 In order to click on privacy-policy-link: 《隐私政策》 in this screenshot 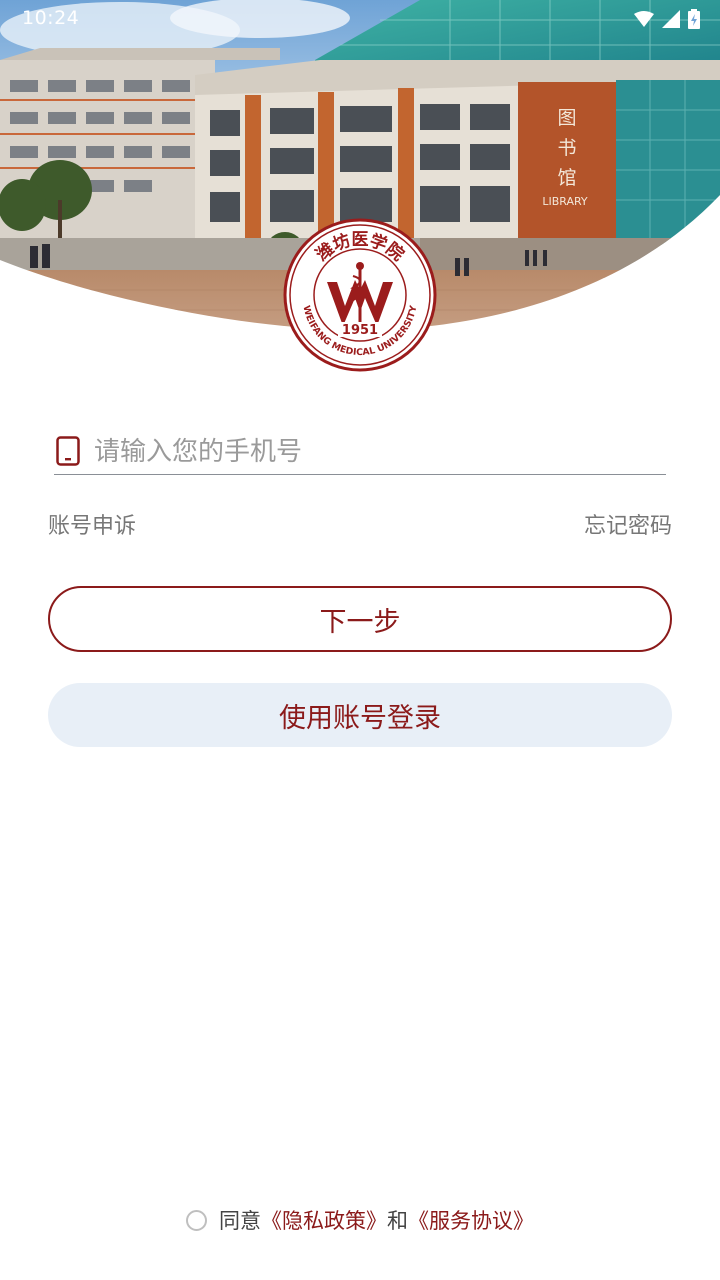, I will do `click(324, 1220)`.